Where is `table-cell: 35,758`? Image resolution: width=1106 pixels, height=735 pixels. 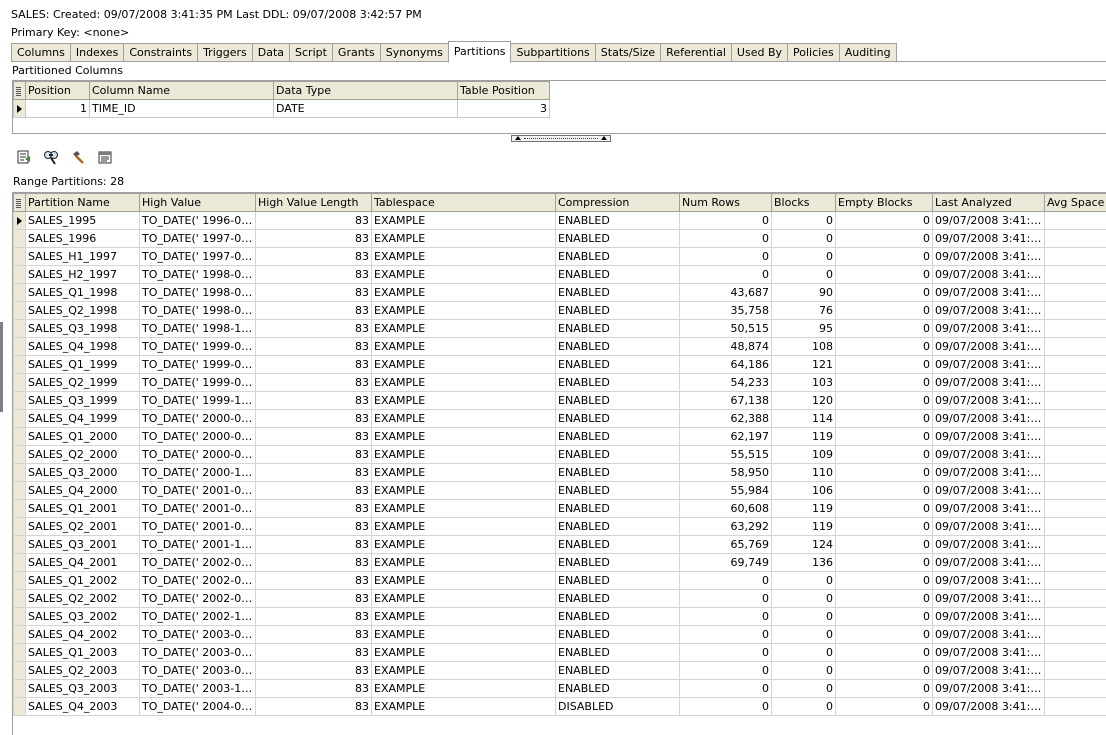
table-cell: 35,758 is located at coordinates (726, 311).